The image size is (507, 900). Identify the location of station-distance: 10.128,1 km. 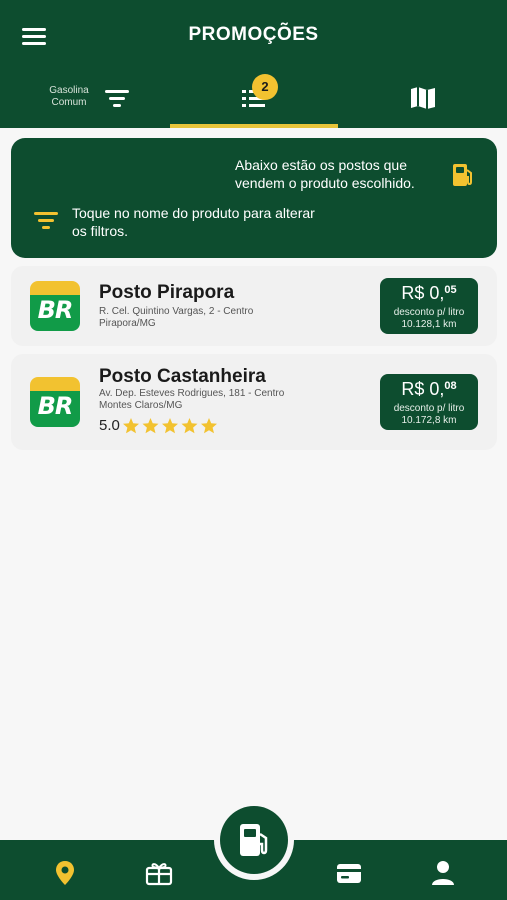
(429, 324).